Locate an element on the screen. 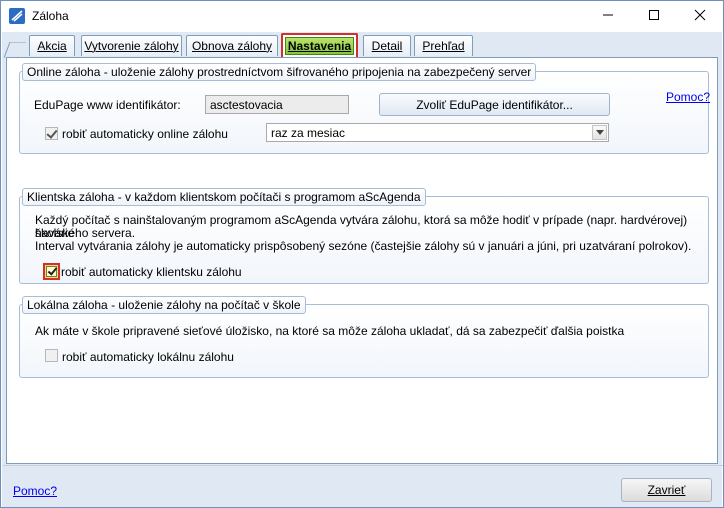  window-title: Záloha is located at coordinates (50, 16).